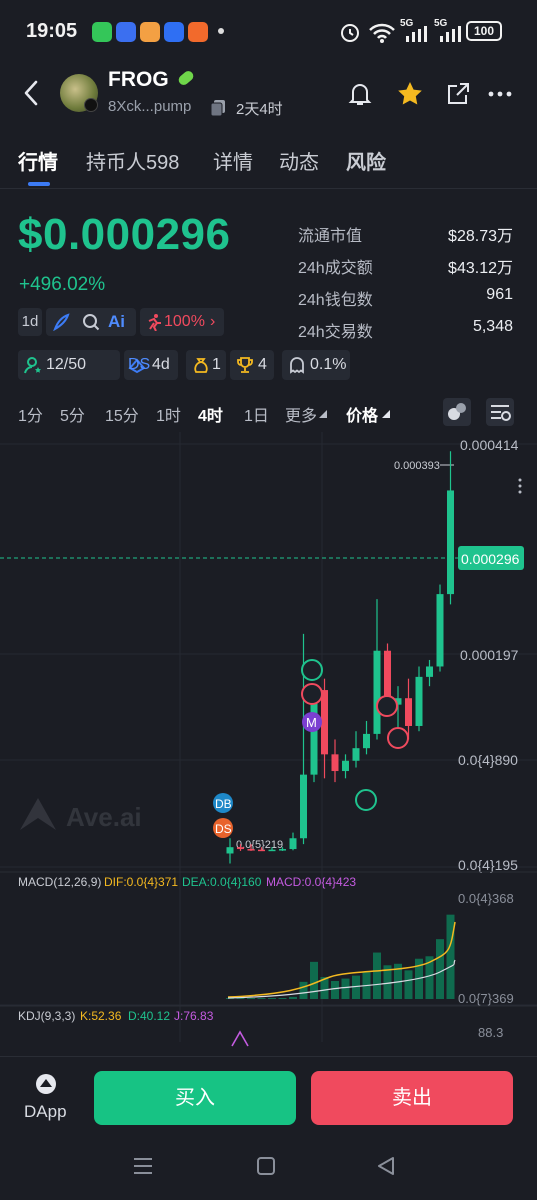 This screenshot has width=537, height=1200. I want to click on macd-dif: DIF:0.0{4}371, so click(141, 882).